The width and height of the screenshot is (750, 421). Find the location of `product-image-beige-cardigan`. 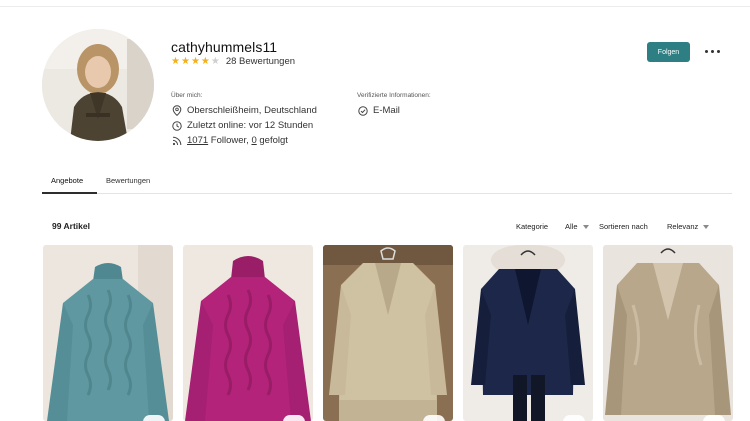

product-image-beige-cardigan is located at coordinates (388, 333).